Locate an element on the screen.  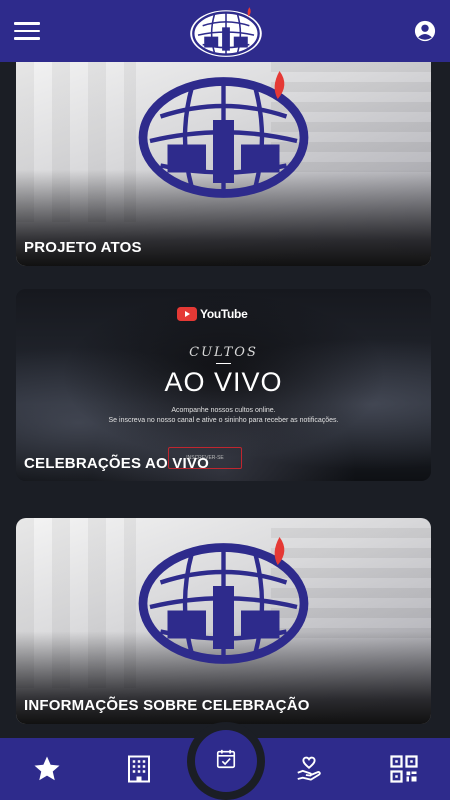
youtube-icon is located at coordinates (187, 314).